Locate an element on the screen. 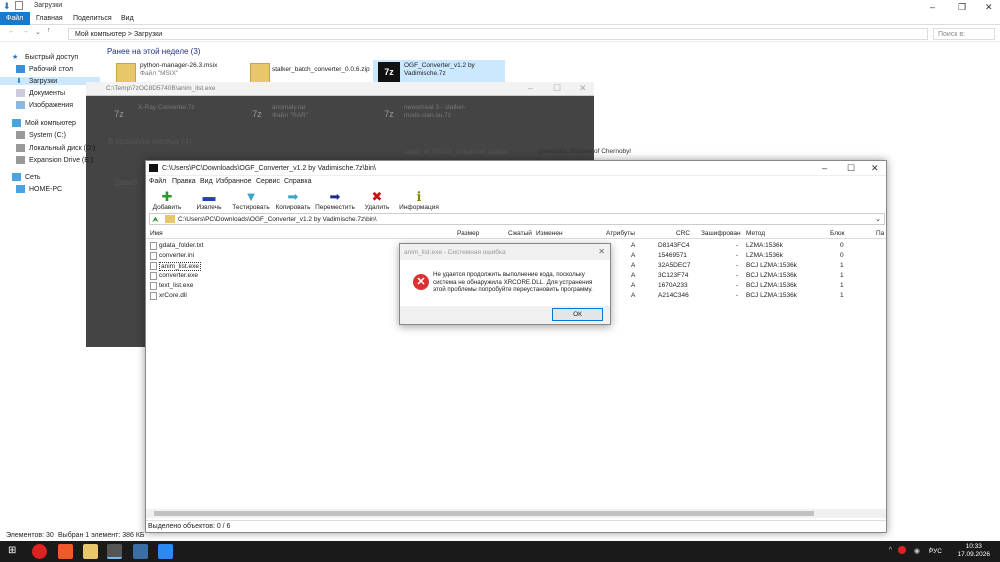  group-this-week: Ранее на этой неделе (3) is located at coordinates (153, 51).